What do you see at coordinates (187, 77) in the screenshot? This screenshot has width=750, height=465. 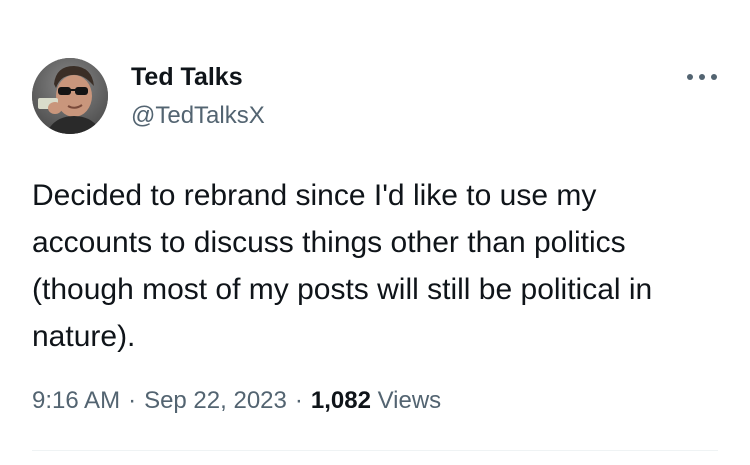 I see `author-display-name: Ted Talks` at bounding box center [187, 77].